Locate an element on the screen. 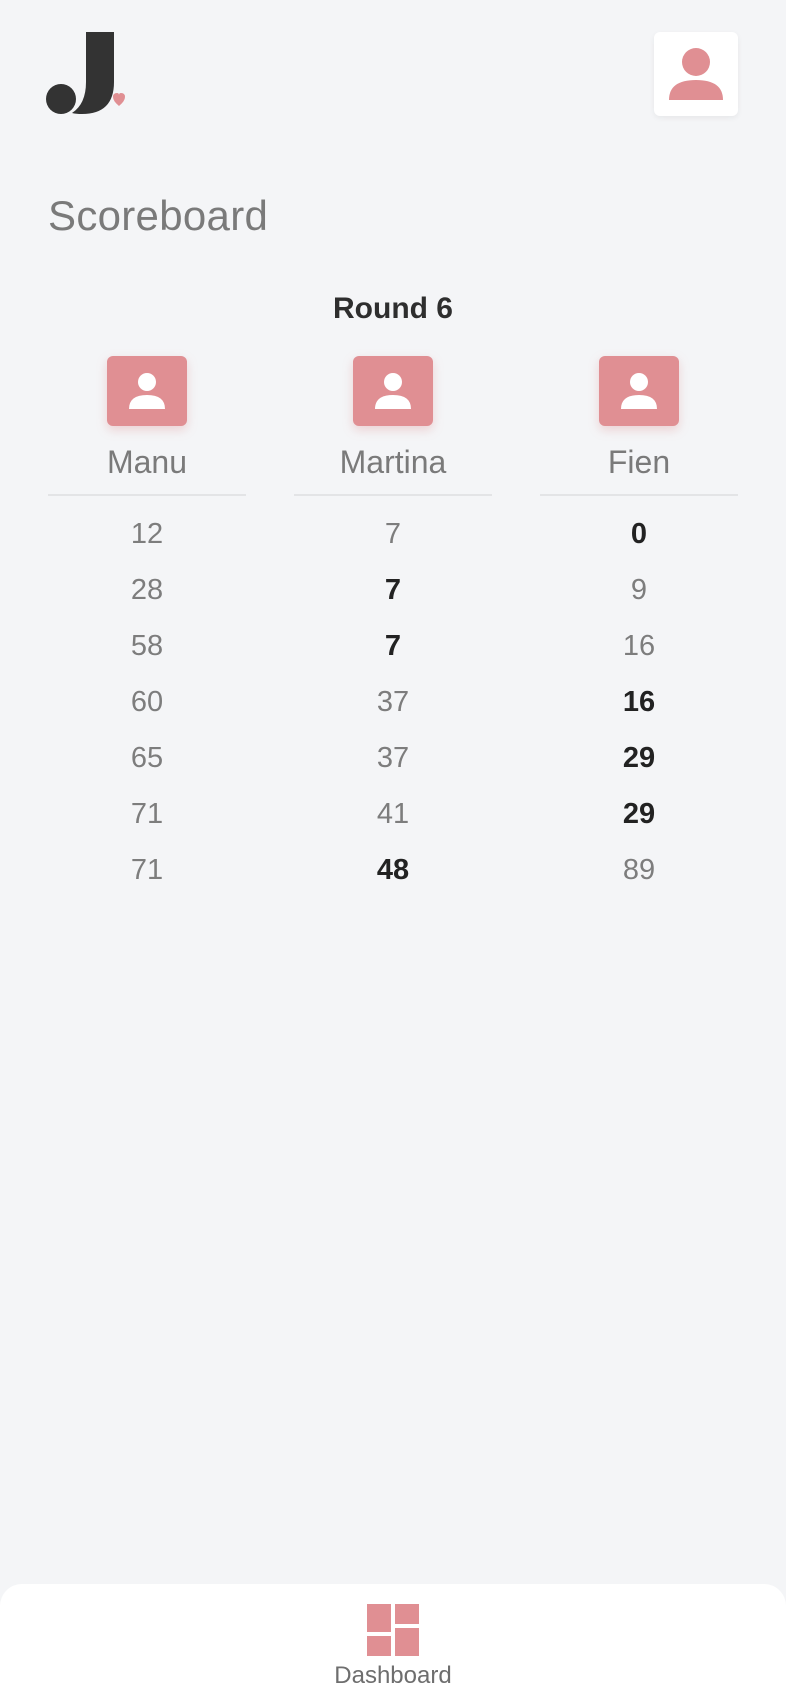 This screenshot has width=786, height=1704. score-cell: 60 is located at coordinates (147, 702).